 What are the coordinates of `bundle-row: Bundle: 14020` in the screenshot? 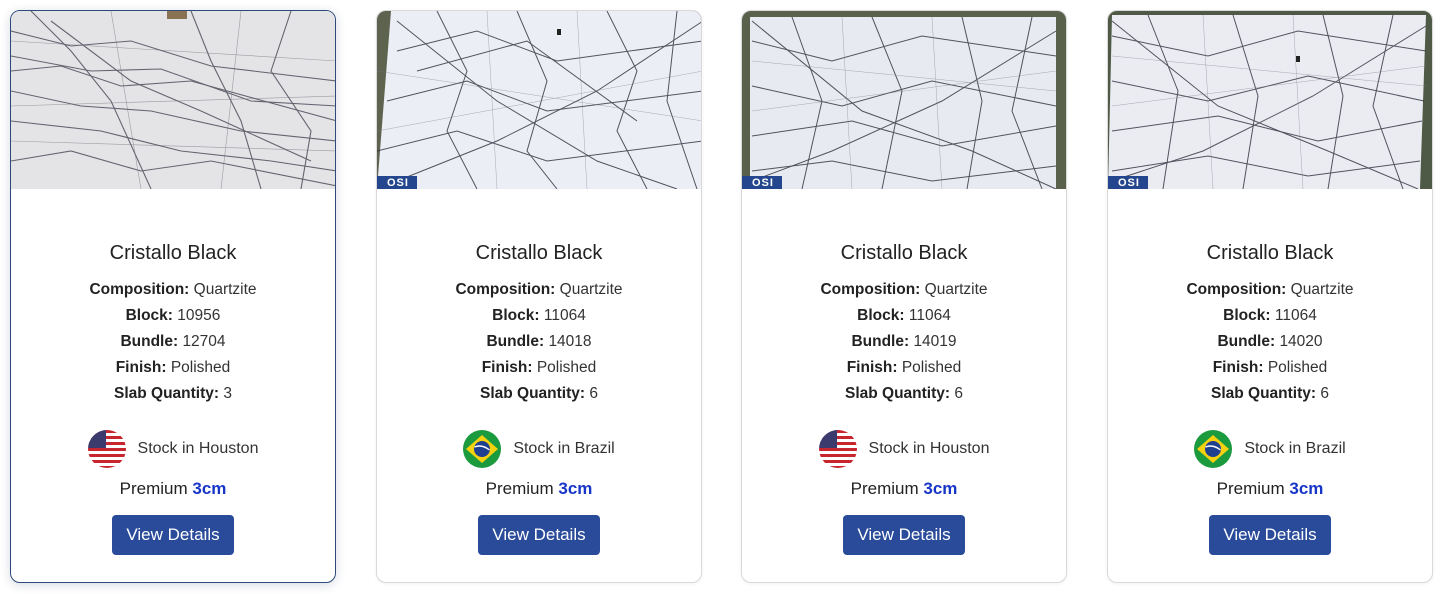 It's located at (1270, 341).